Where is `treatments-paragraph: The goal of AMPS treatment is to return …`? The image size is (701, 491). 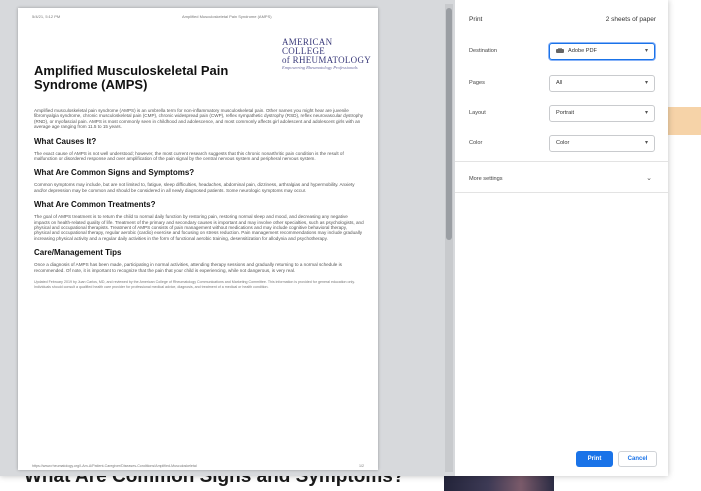 treatments-paragraph: The goal of AMPS treatment is to return … is located at coordinates (199, 227).